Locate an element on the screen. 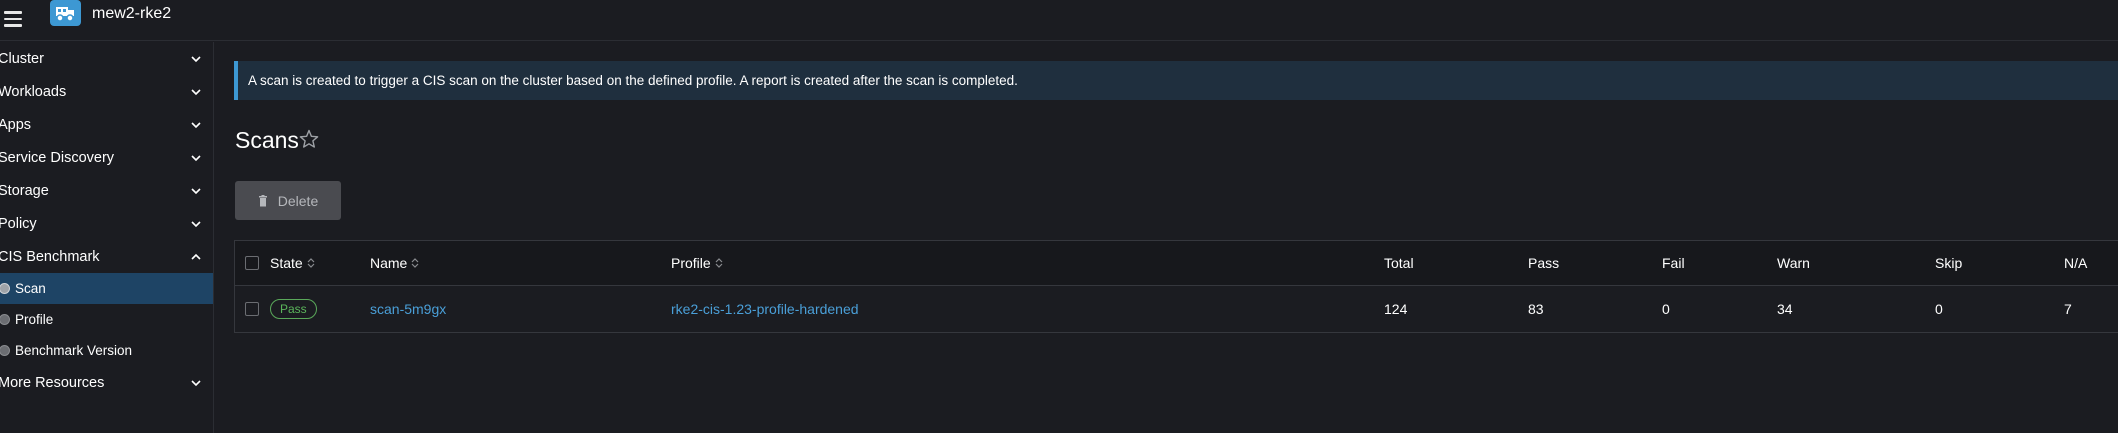 The image size is (2118, 433). sidebar-item-label: Profile is located at coordinates (34, 319).